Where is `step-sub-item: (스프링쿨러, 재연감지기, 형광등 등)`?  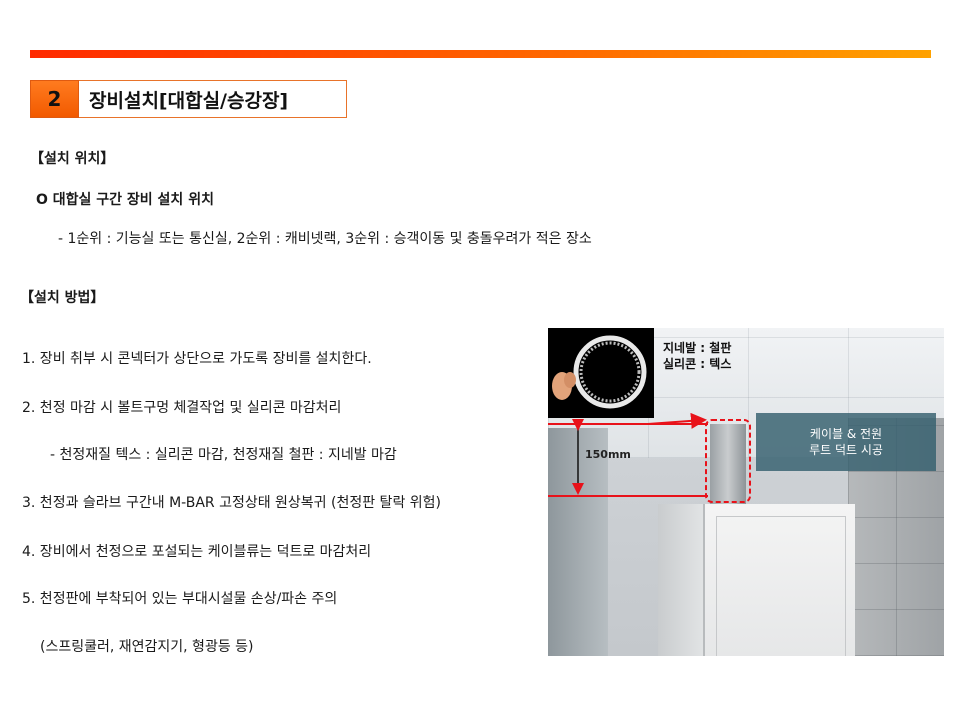
step-sub-item: (스프링쿨러, 재연감지기, 형광등 등) is located at coordinates (147, 647).